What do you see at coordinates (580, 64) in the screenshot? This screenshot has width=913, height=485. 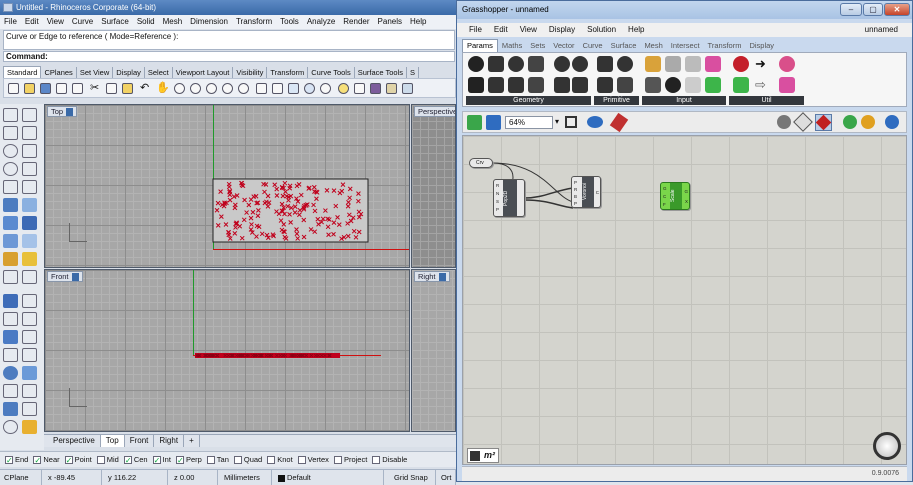 I see `param-field-icon` at bounding box center [580, 64].